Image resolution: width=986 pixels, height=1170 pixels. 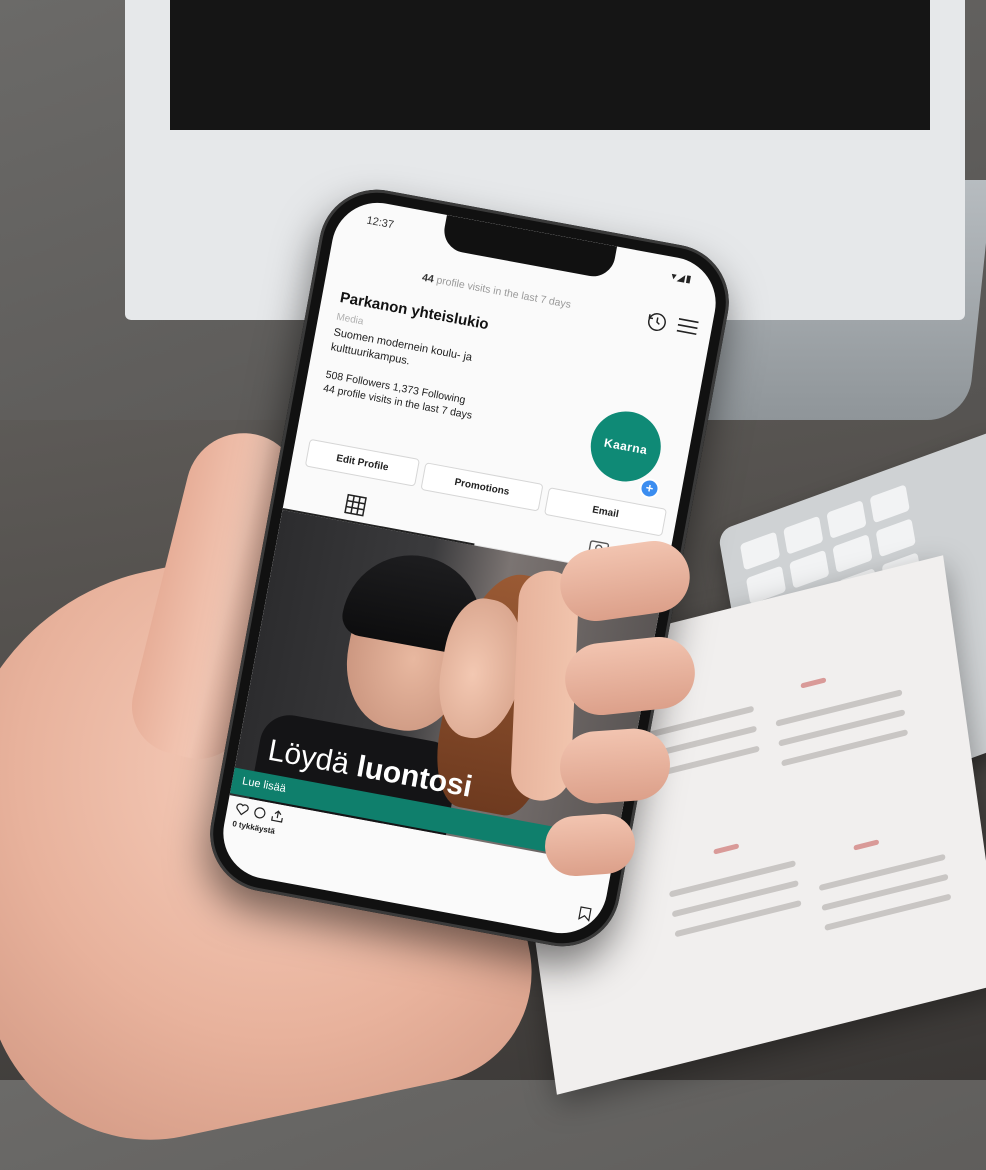 What do you see at coordinates (356, 505) in the screenshot?
I see `grid-icon` at bounding box center [356, 505].